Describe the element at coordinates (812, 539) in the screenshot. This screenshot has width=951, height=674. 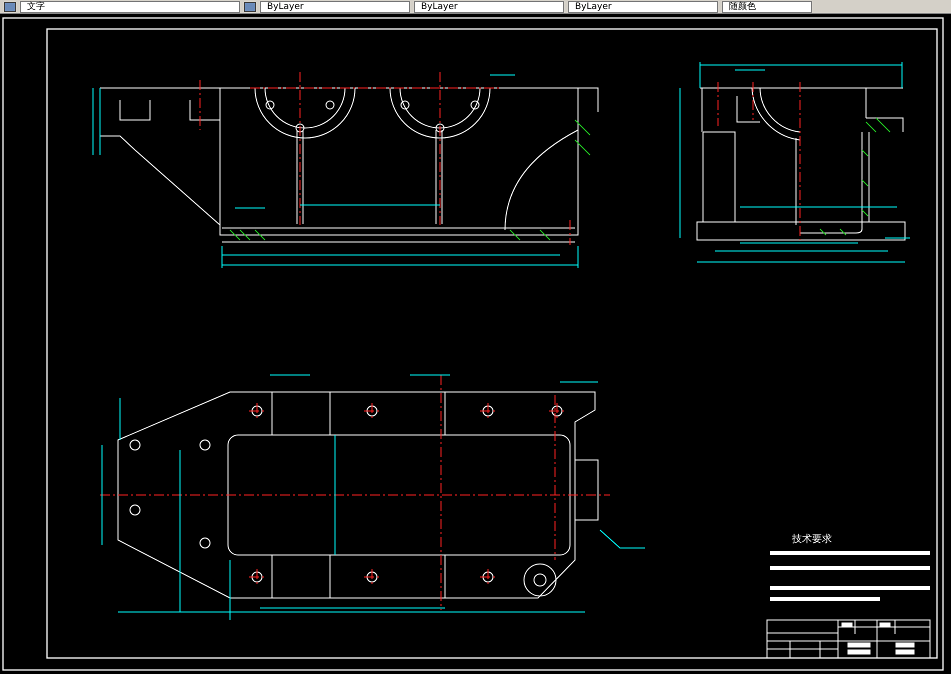
I see `notes-title: 技术要求` at that location.